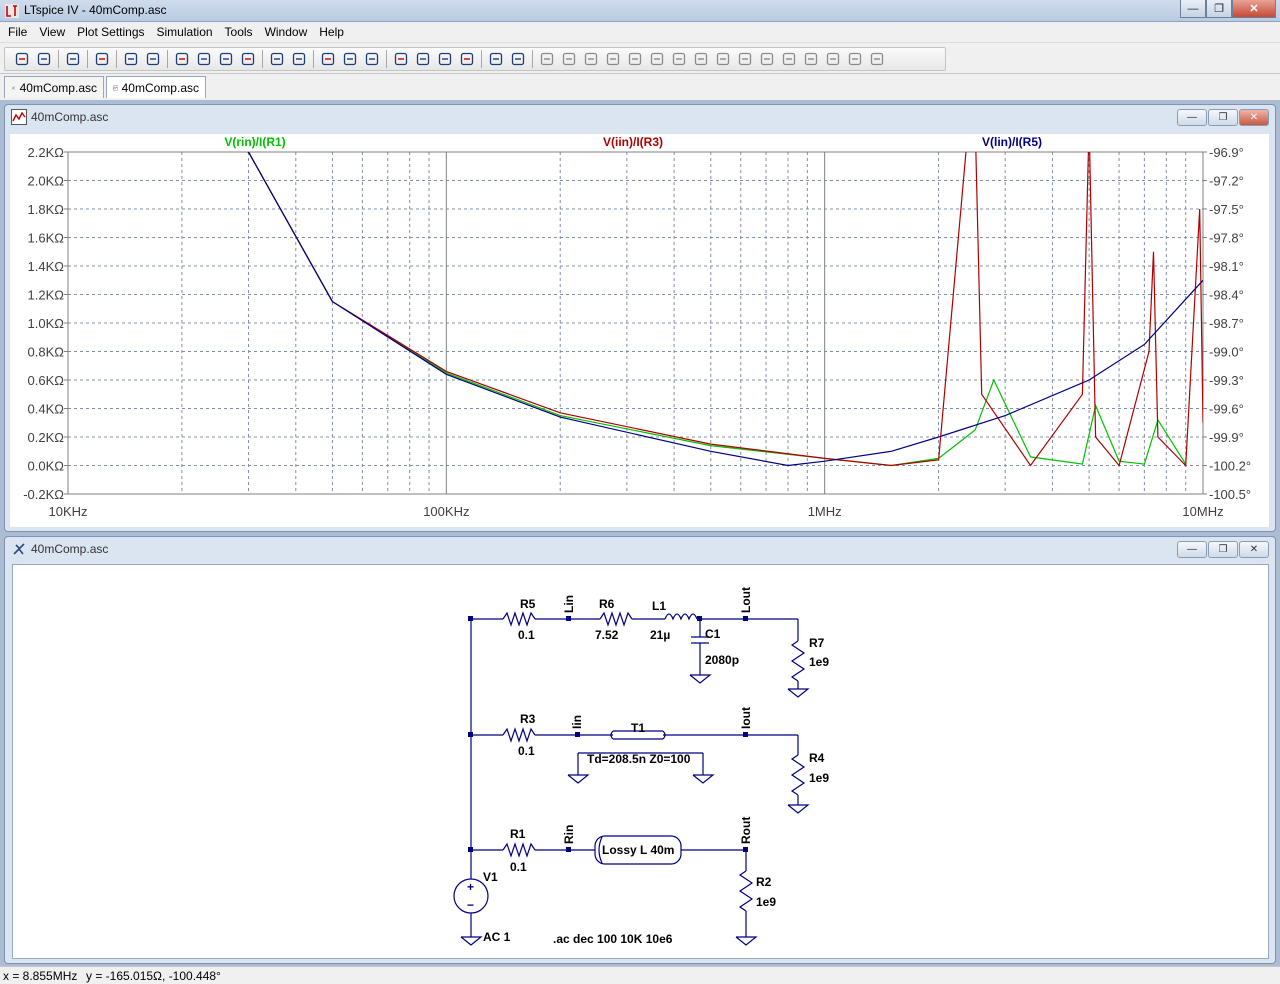 This screenshot has width=1280, height=984. What do you see at coordinates (185, 32) in the screenshot?
I see `menu-simulation: Simulation` at bounding box center [185, 32].